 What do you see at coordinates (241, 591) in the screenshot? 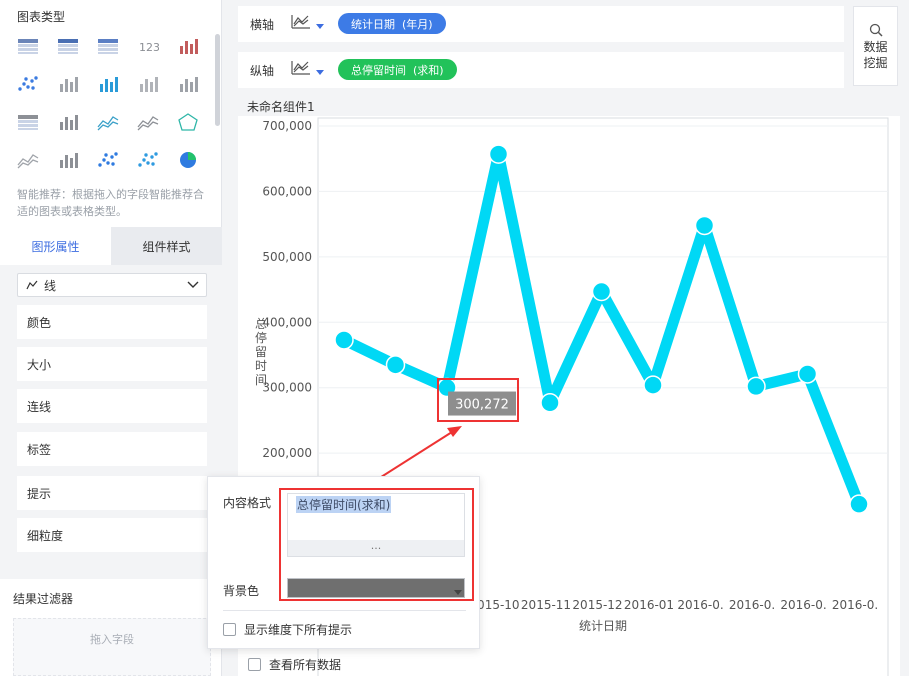
I see `bg-color-label: 背景色` at bounding box center [241, 591].